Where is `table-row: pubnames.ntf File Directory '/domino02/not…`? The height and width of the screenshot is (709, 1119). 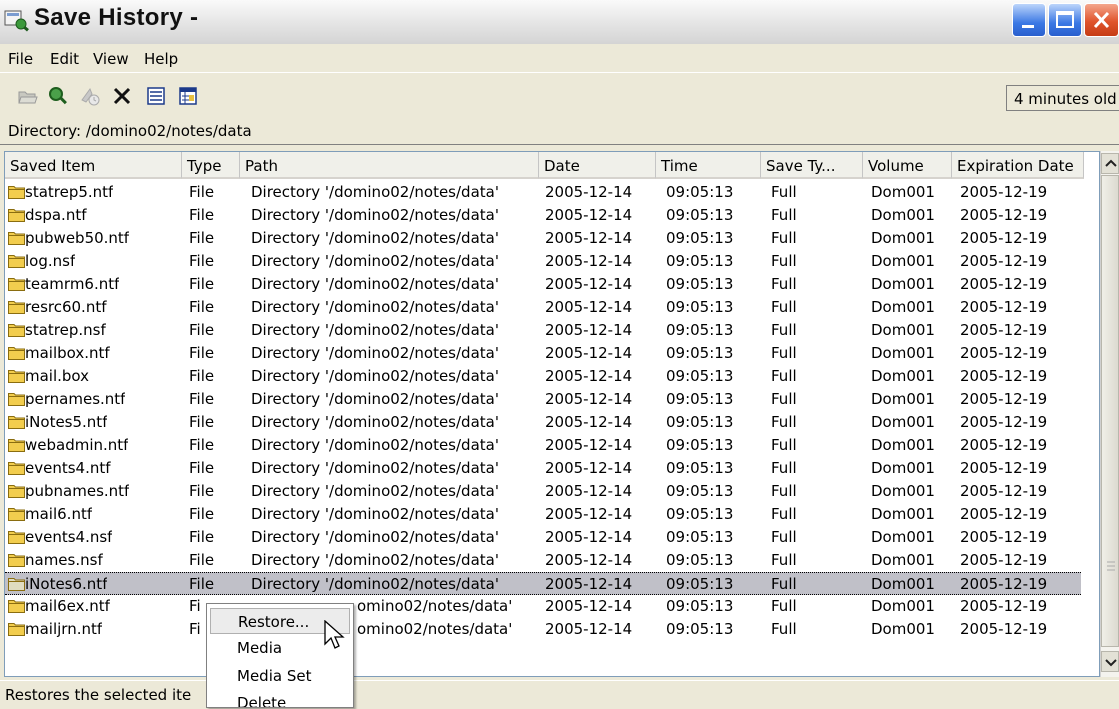 table-row: pubnames.ntf File Directory '/domino02/not… is located at coordinates (543, 491).